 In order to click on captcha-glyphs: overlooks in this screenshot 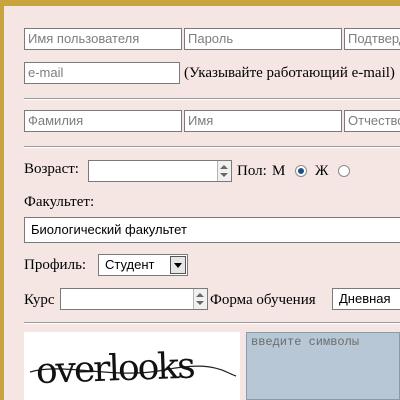, I will do `click(133, 369)`.